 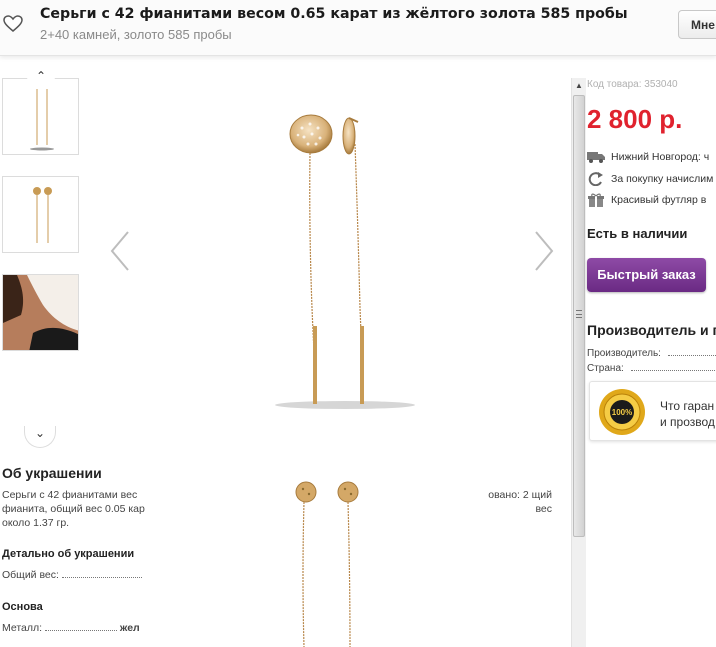 What do you see at coordinates (635, 119) in the screenshot?
I see `price: 2 800 р.` at bounding box center [635, 119].